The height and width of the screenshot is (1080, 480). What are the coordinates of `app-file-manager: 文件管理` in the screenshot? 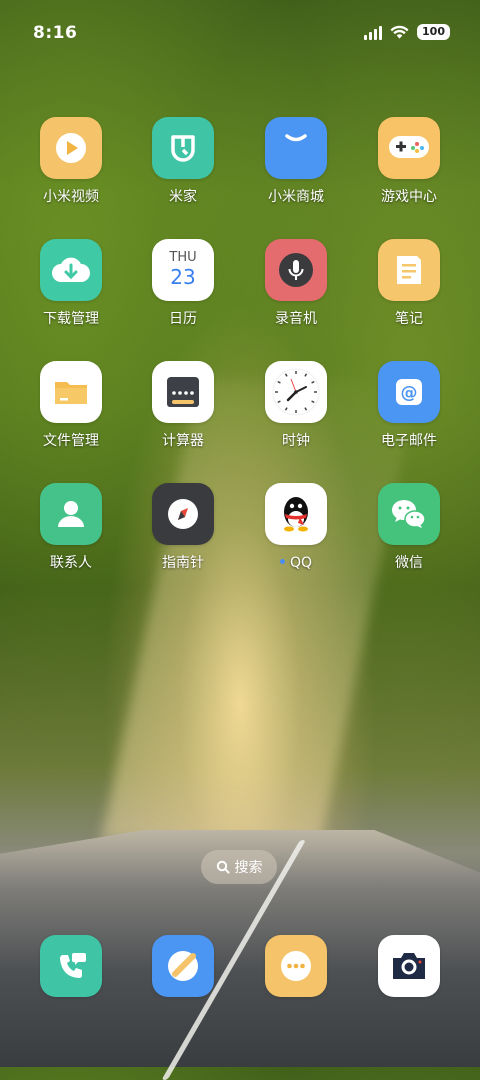 It's located at (71, 405).